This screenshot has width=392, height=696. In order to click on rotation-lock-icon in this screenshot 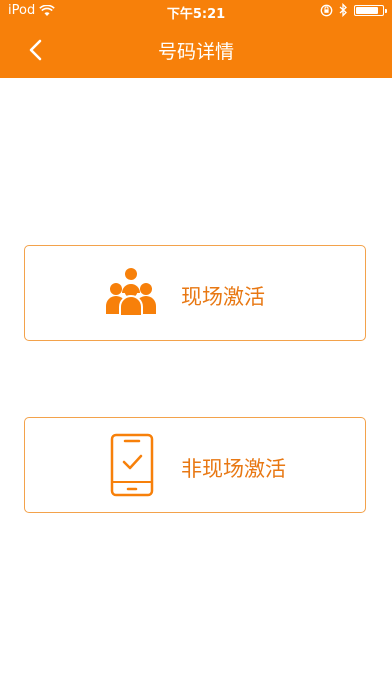, I will do `click(326, 10)`.